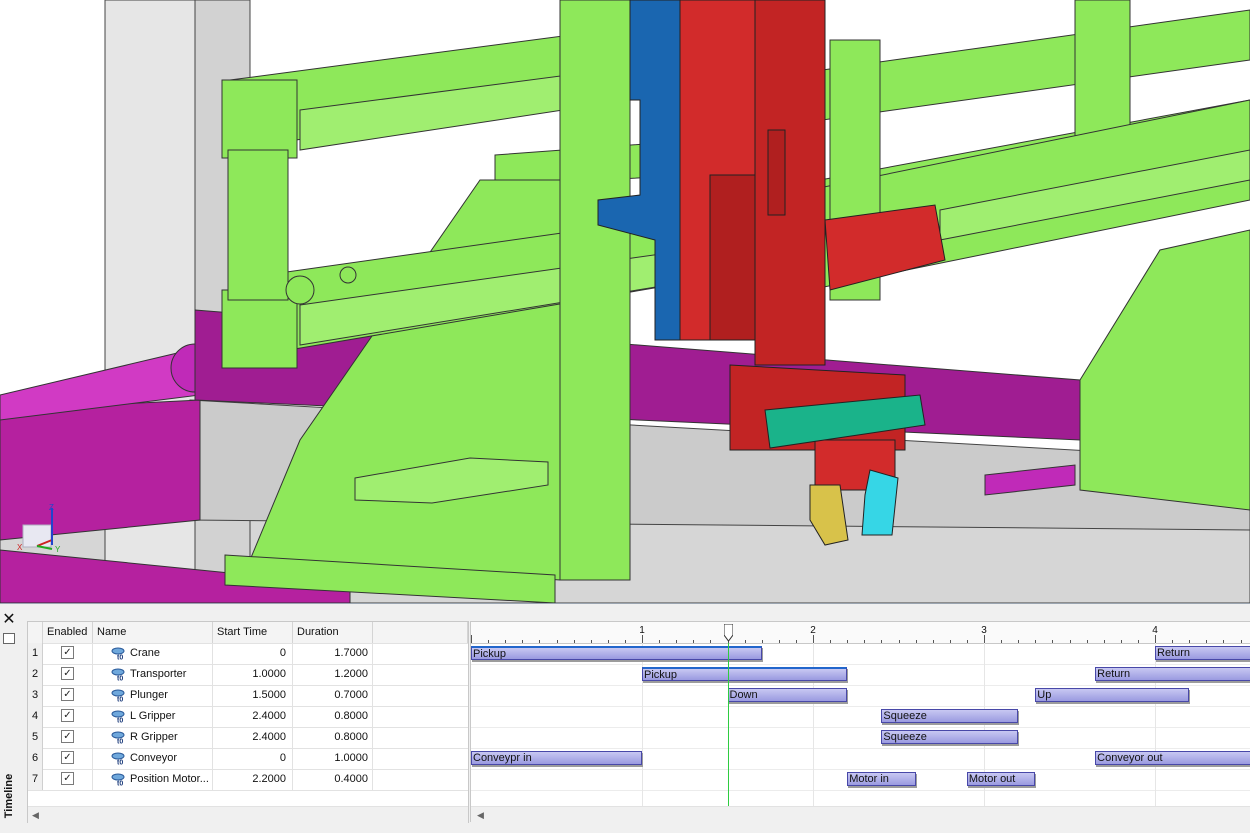 Image resolution: width=1250 pixels, height=833 pixels. What do you see at coordinates (333, 674) in the screenshot?
I see `duration-cell: 1.2000` at bounding box center [333, 674].